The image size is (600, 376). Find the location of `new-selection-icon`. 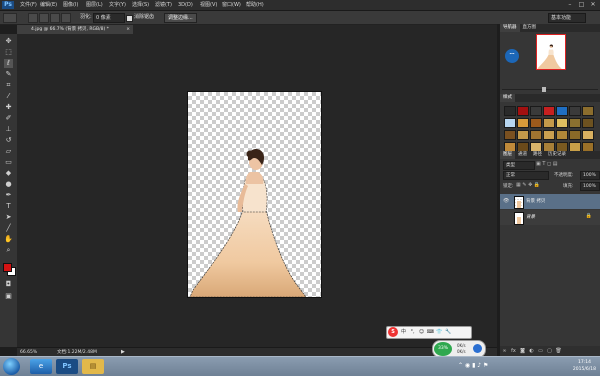

new-selection-icon is located at coordinates (33, 18).